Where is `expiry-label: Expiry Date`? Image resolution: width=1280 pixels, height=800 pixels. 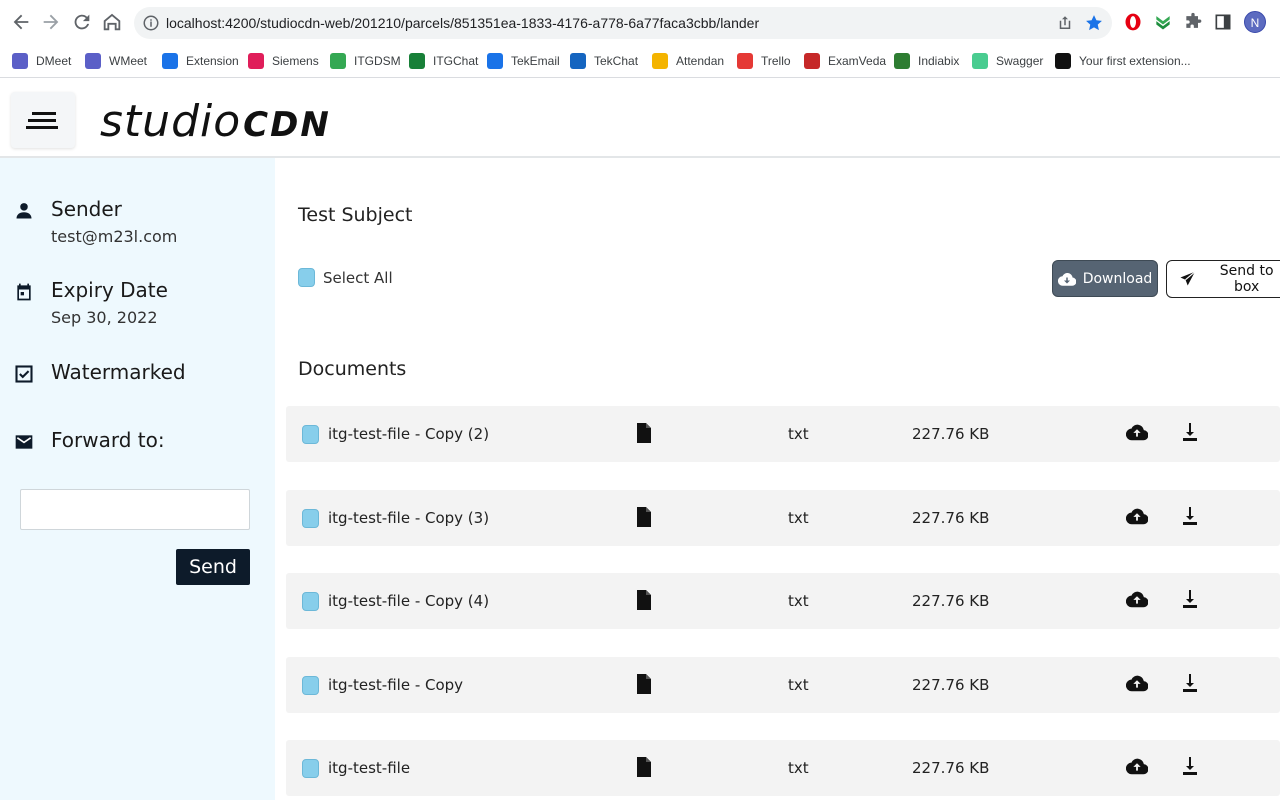 expiry-label: Expiry Date is located at coordinates (109, 290).